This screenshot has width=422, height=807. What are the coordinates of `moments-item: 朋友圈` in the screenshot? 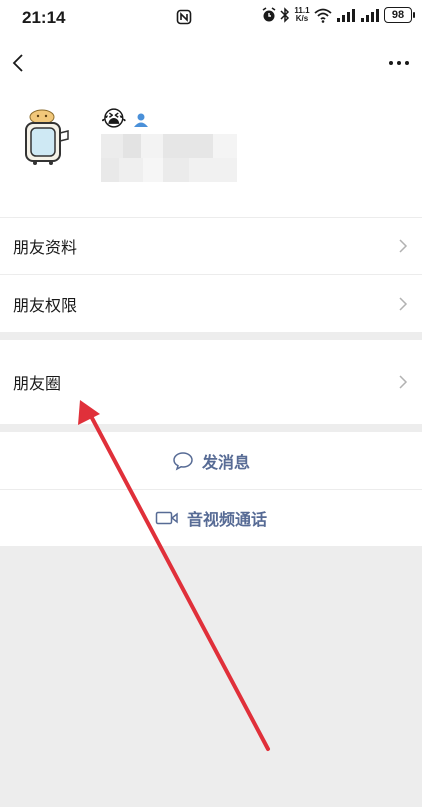 It's located at (211, 382).